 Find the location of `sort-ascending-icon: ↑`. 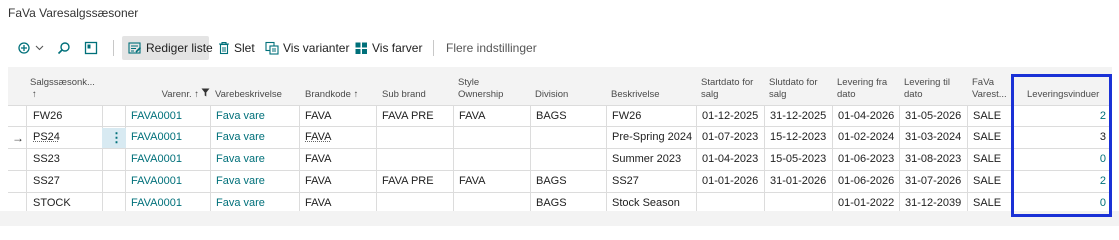

sort-ascending-icon: ↑ is located at coordinates (34, 94).